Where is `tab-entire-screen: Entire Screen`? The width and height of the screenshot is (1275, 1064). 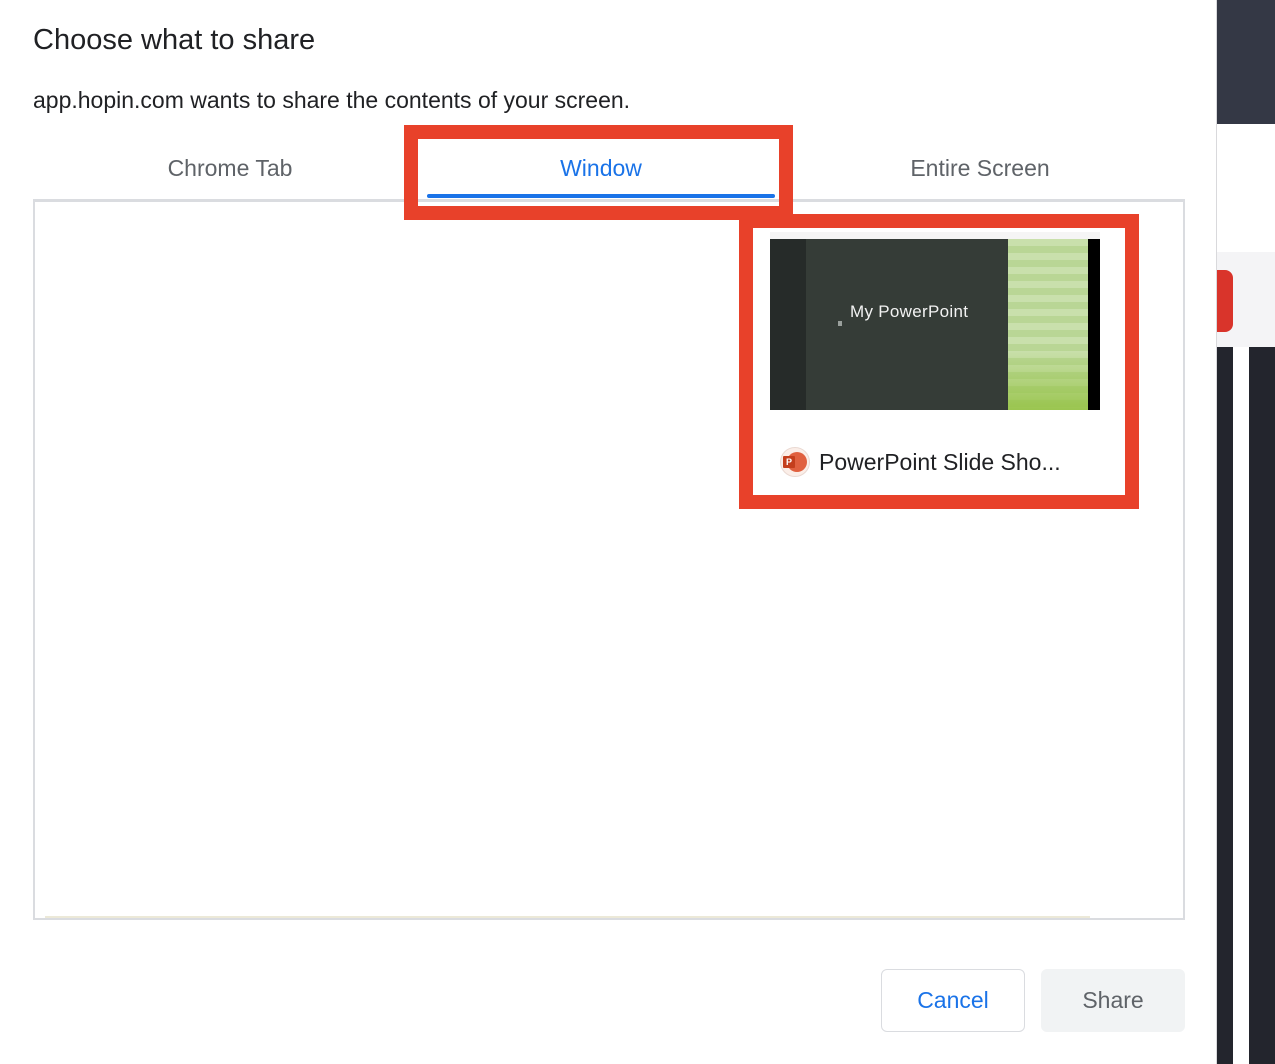 tab-entire-screen: Entire Screen is located at coordinates (980, 174).